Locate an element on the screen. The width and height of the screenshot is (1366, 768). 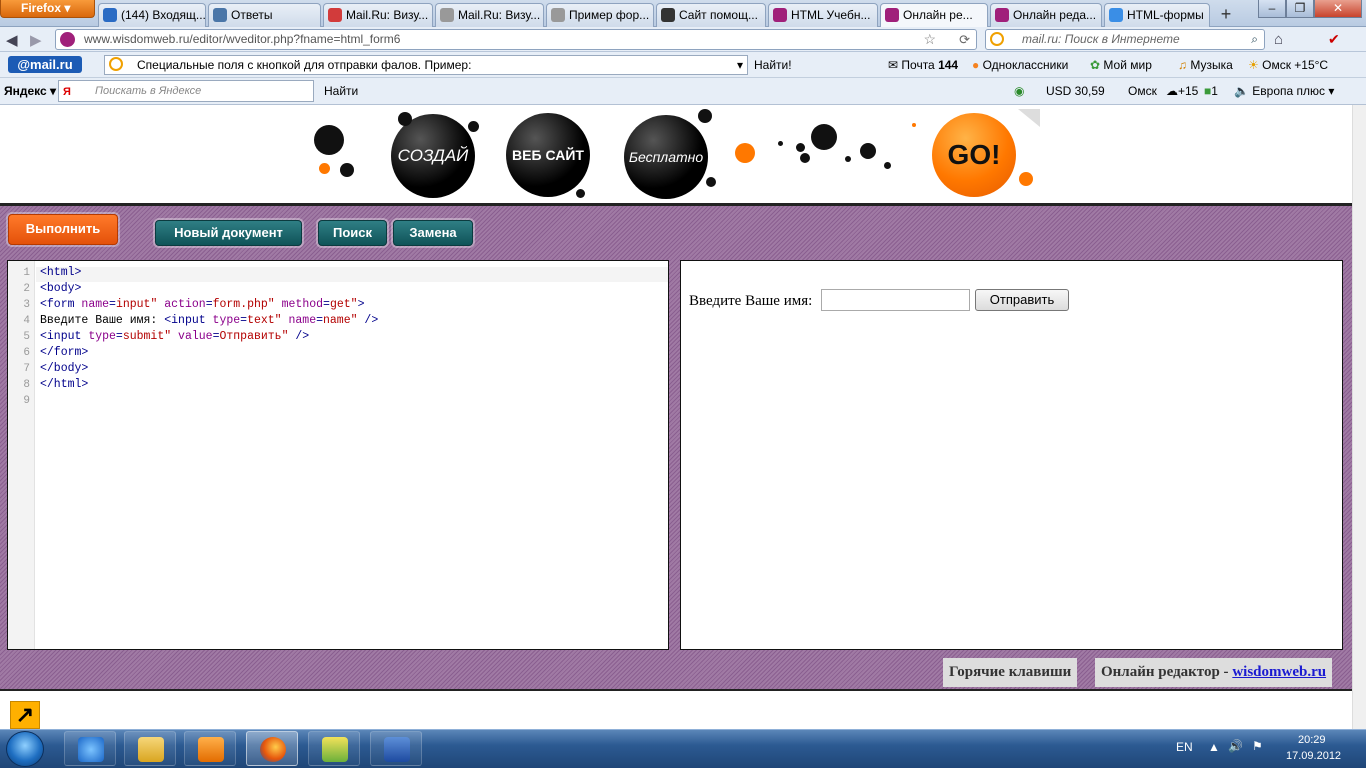
media-player-icon is located at coordinates (211, 749).